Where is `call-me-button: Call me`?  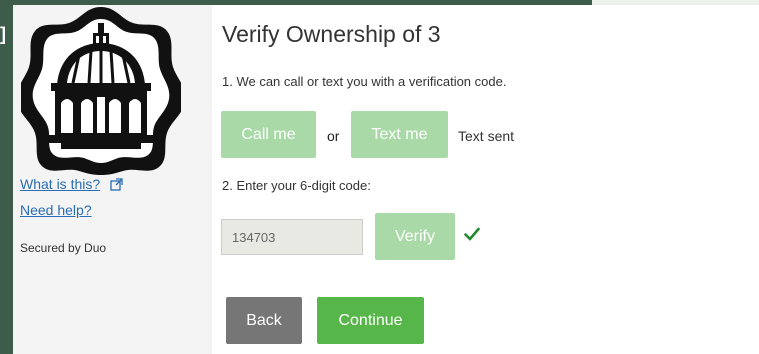
call-me-button: Call me is located at coordinates (268, 134).